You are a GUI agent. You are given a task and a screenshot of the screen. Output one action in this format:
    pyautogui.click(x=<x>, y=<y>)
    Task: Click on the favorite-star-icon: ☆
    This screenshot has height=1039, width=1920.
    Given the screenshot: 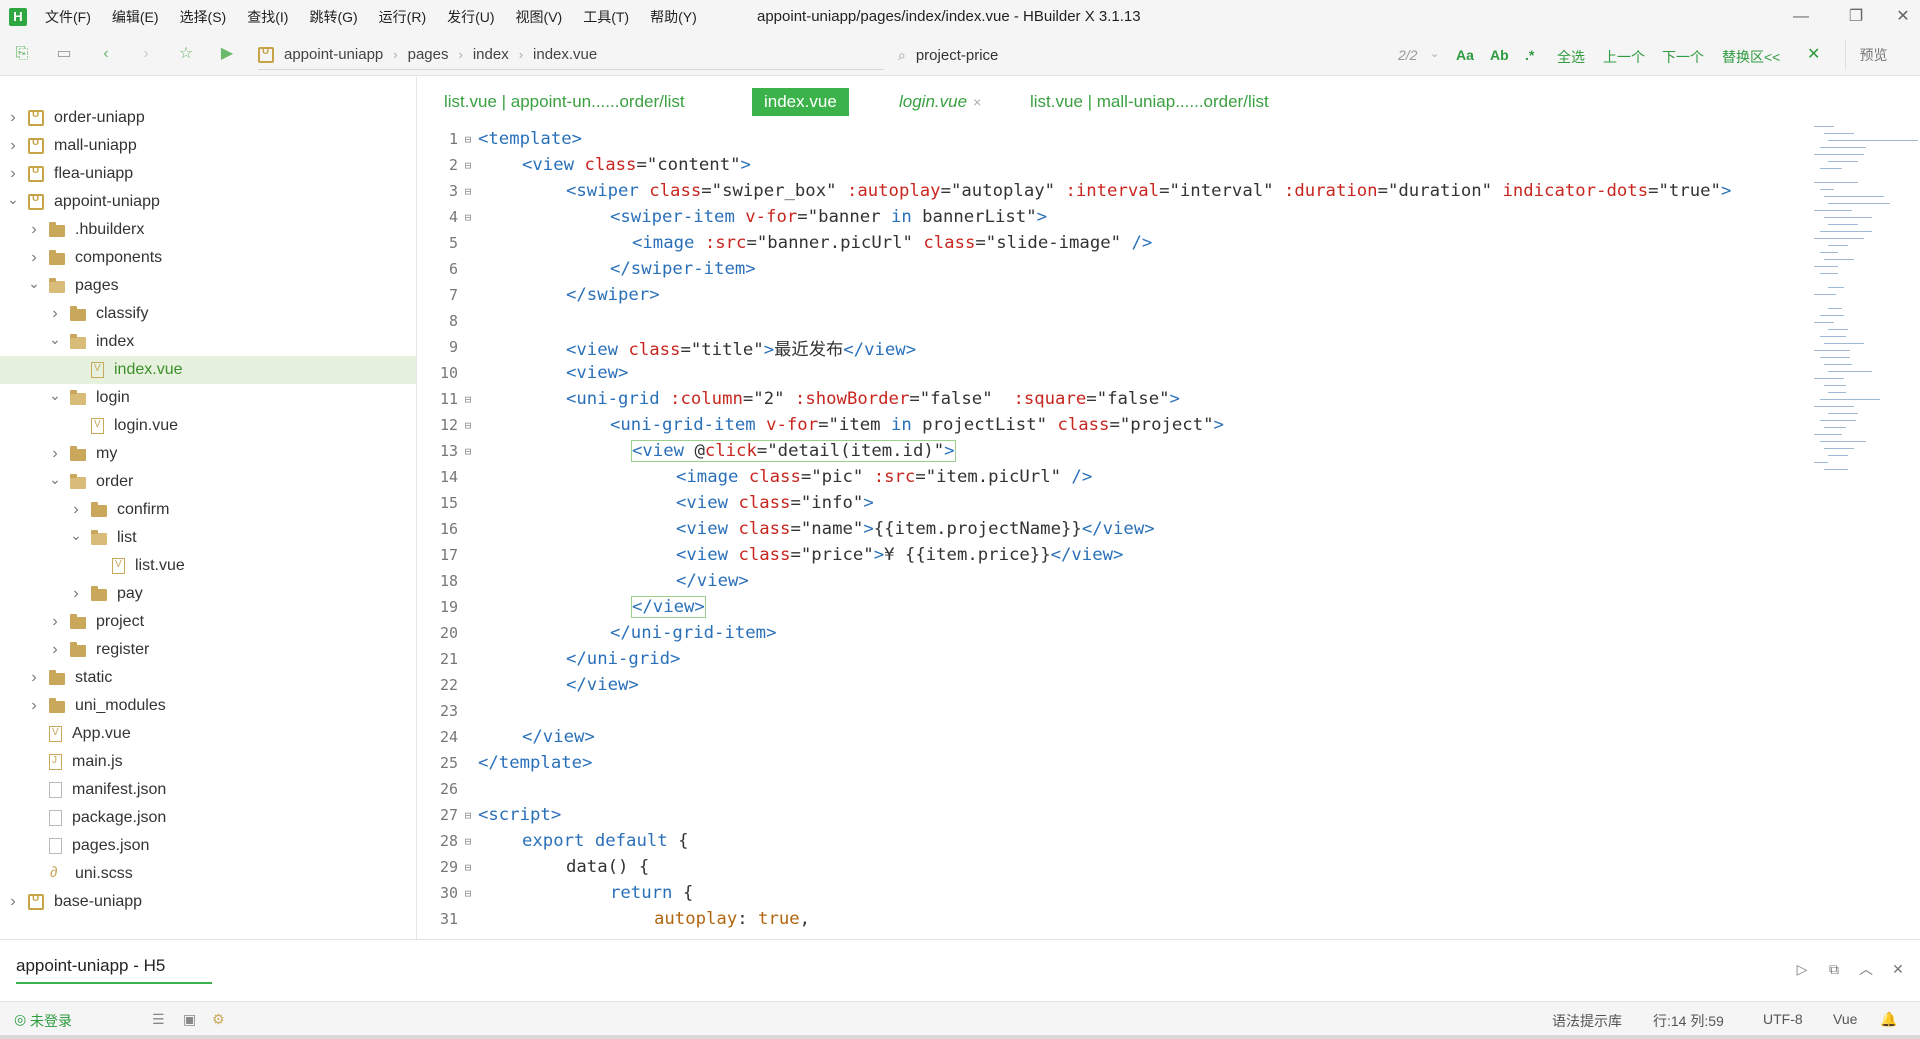 What is the action you would take?
    pyautogui.click(x=186, y=54)
    